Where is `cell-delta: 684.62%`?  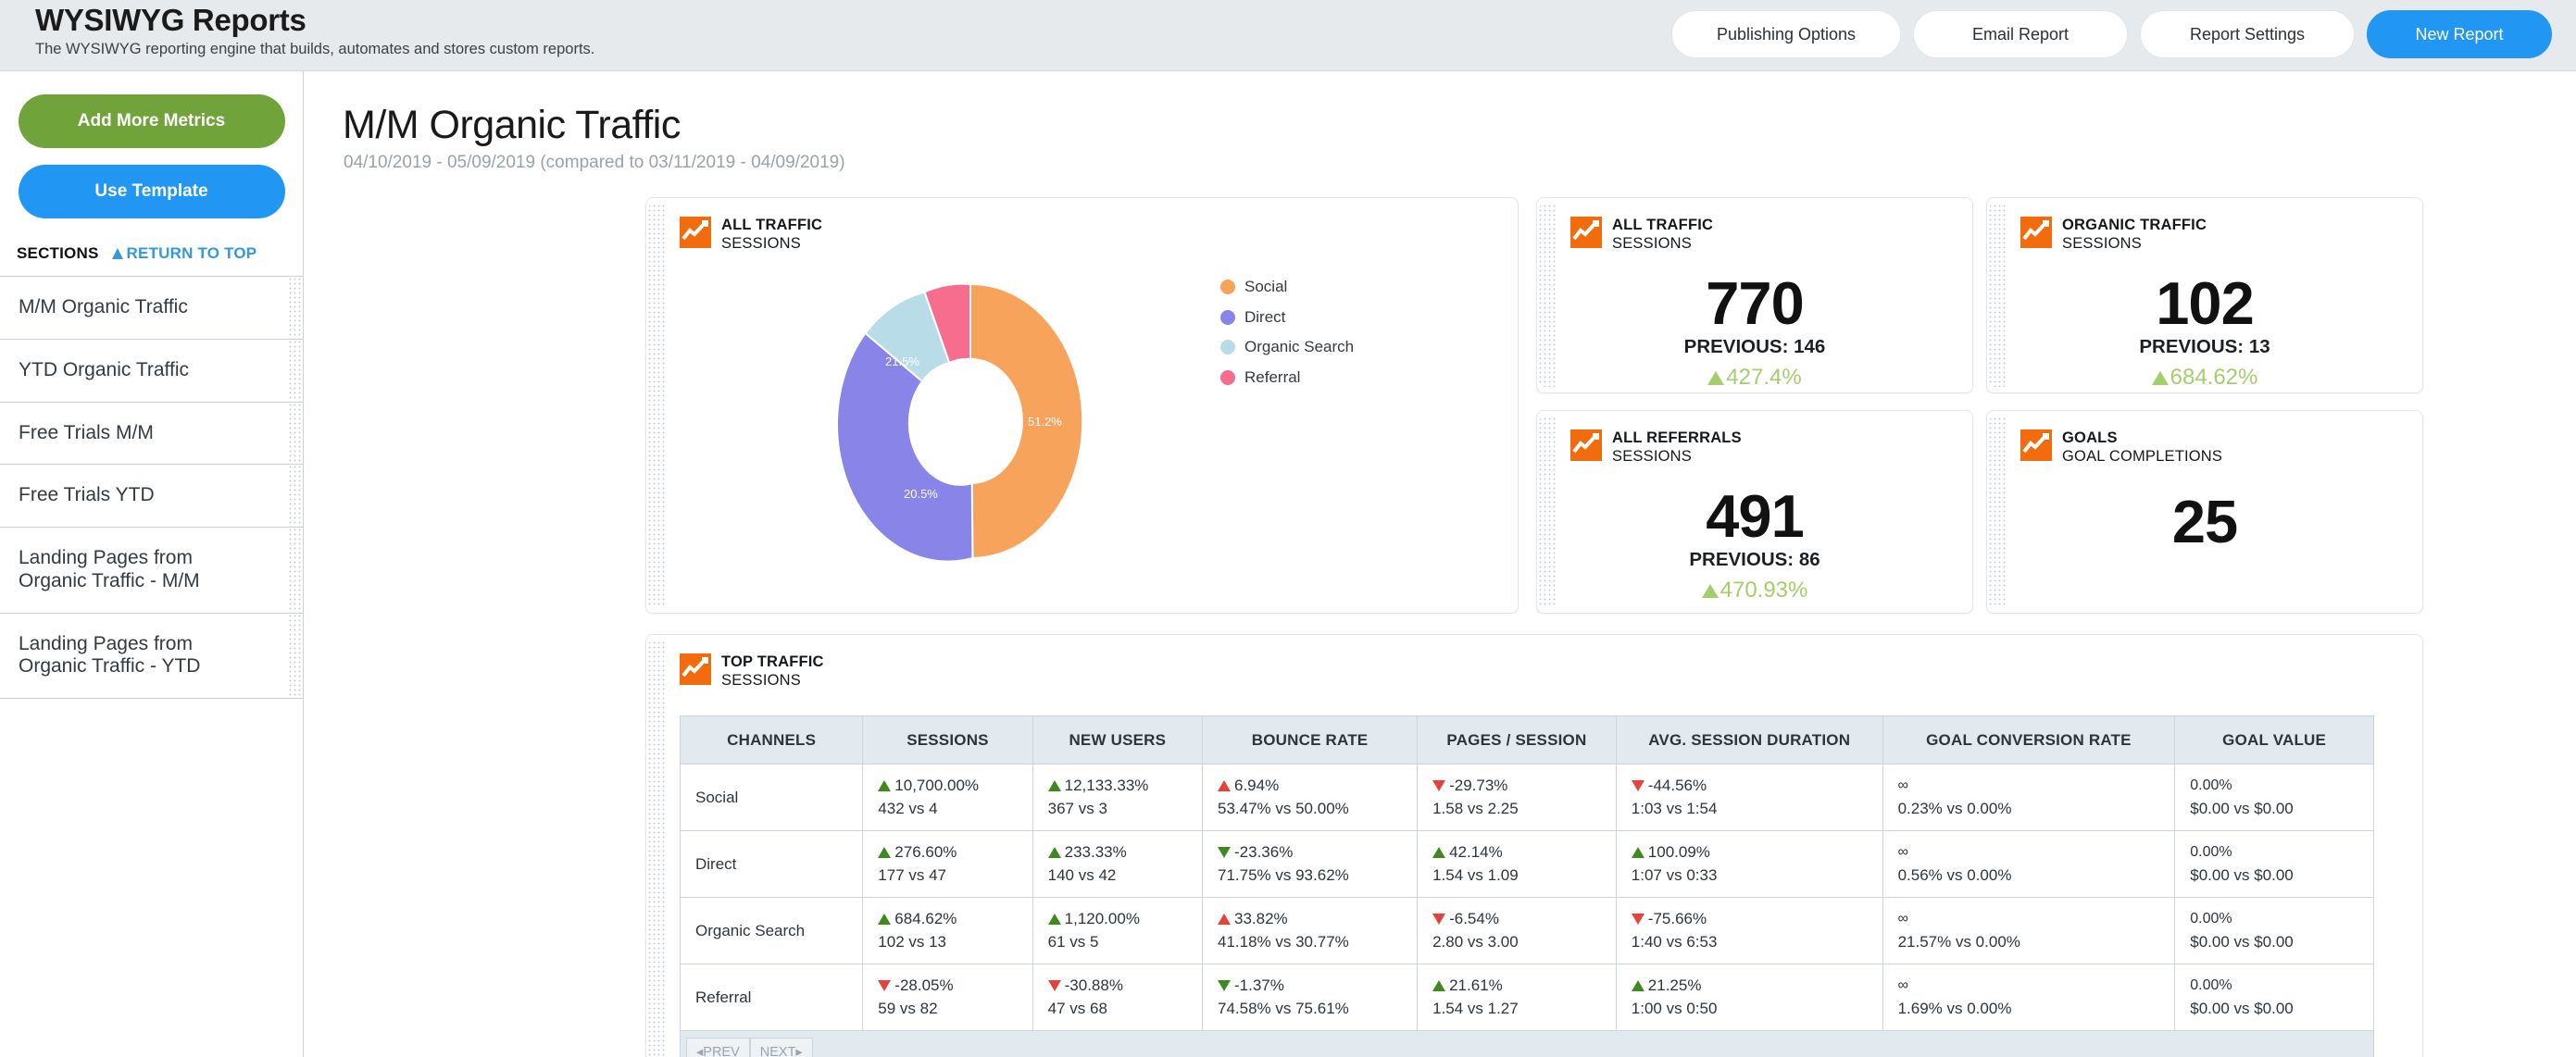 cell-delta: 684.62% is located at coordinates (926, 918).